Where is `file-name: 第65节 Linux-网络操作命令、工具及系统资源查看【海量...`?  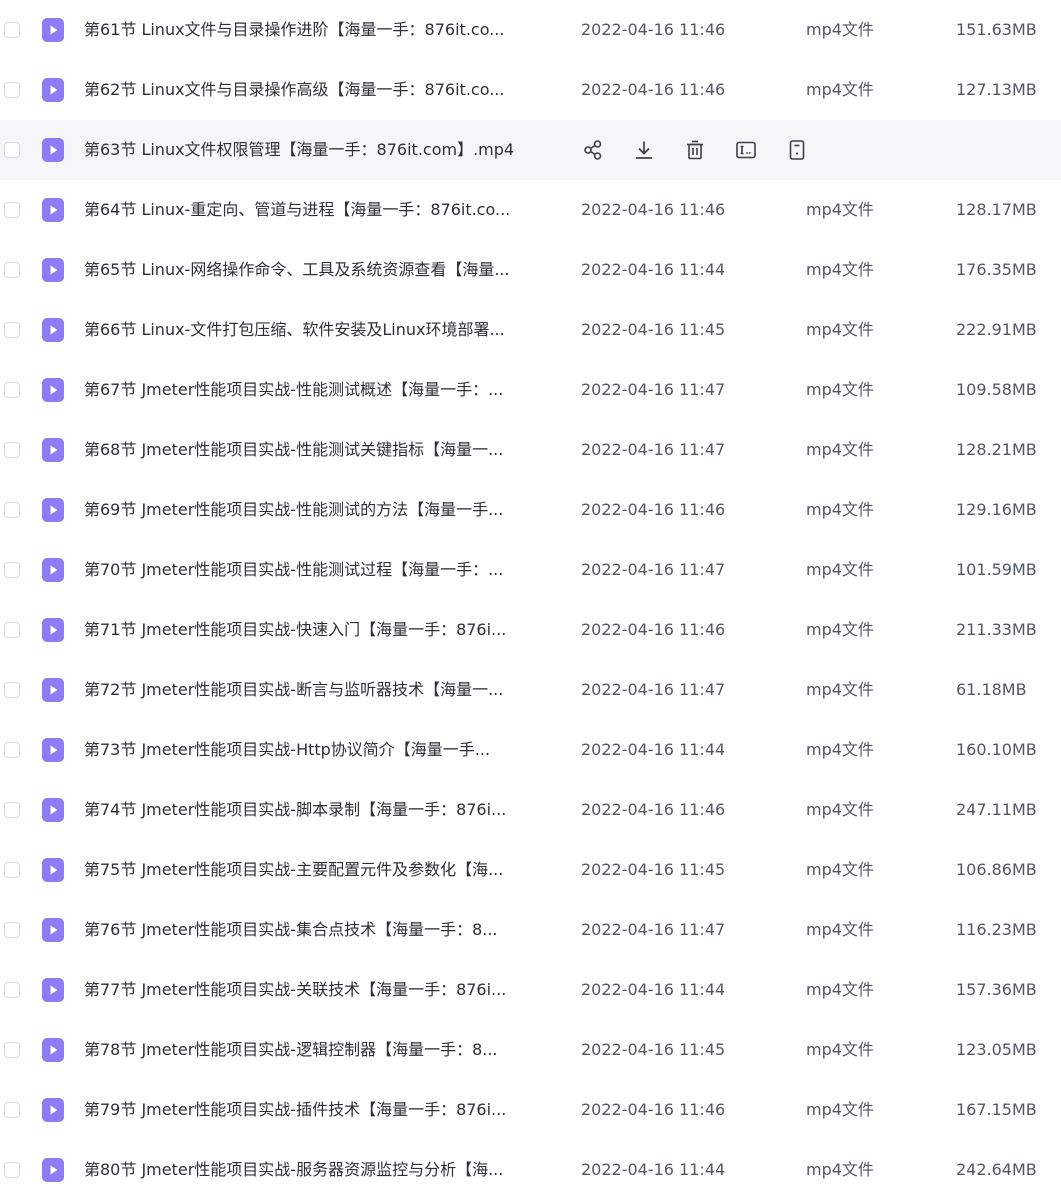
file-name: 第65节 Linux-网络操作命令、工具及系统资源查看【海量... is located at coordinates (320, 270).